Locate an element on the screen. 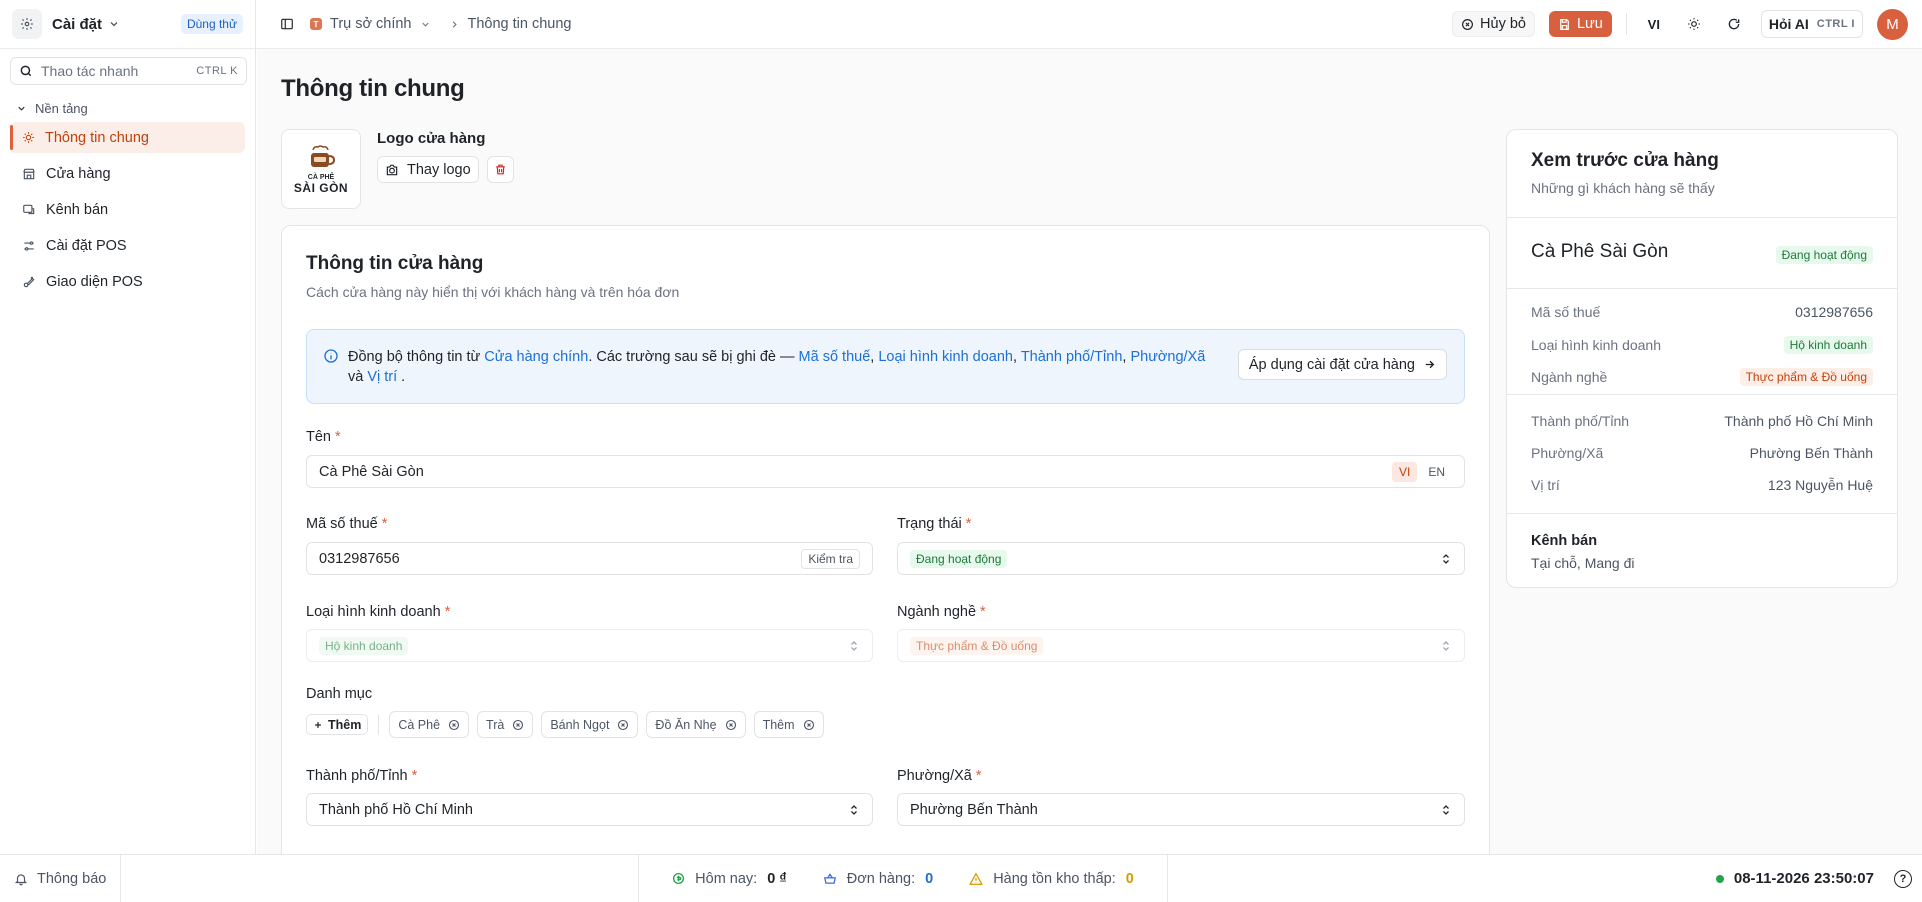 The height and width of the screenshot is (902, 1922). logo-text-top: CÀ PHÊ is located at coordinates (321, 177).